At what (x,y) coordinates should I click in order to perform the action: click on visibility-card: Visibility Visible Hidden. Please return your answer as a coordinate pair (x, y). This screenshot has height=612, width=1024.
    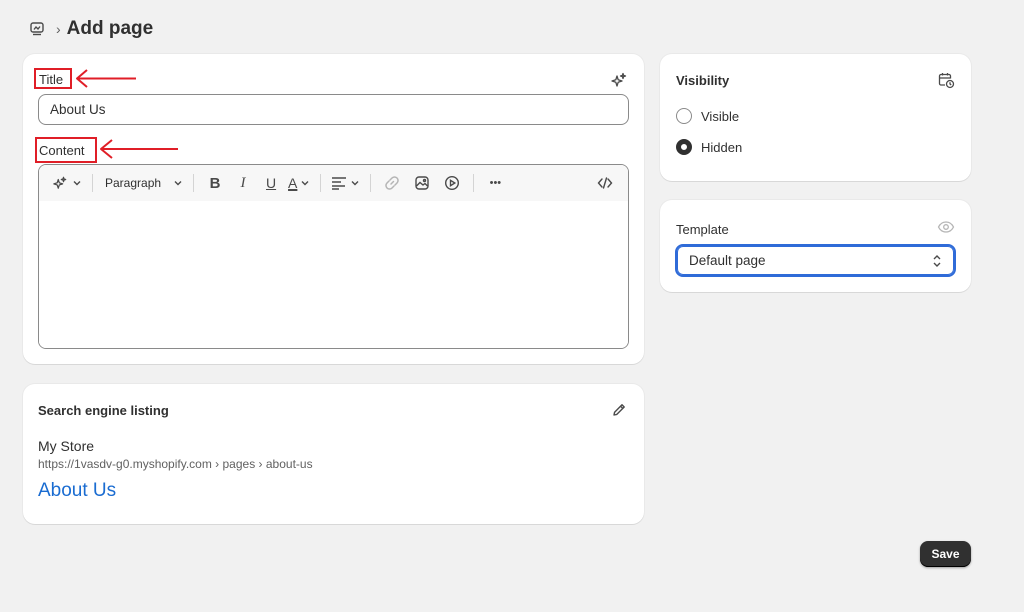
    Looking at the image, I should click on (815, 117).